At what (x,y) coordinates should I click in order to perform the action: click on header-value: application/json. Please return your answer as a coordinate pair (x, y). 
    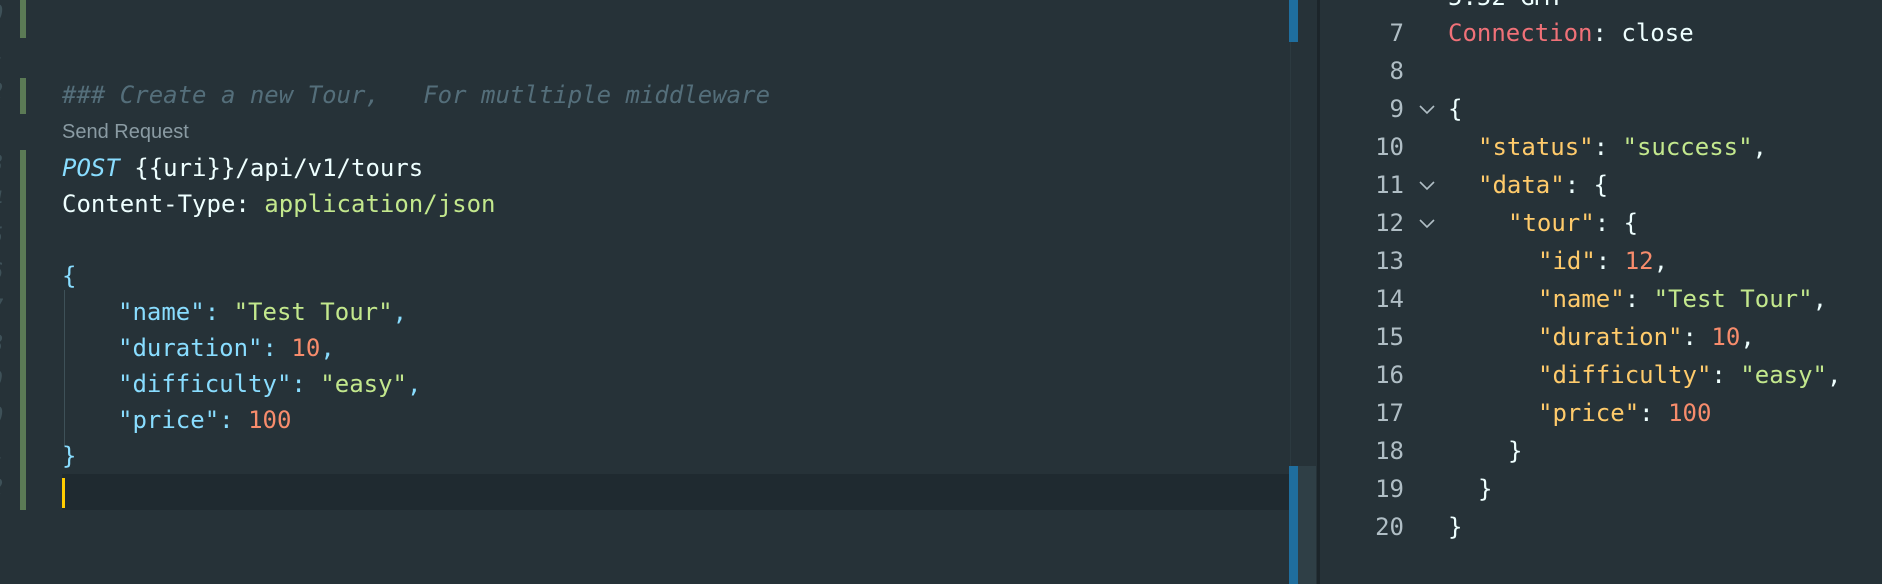
    Looking at the image, I should click on (380, 204).